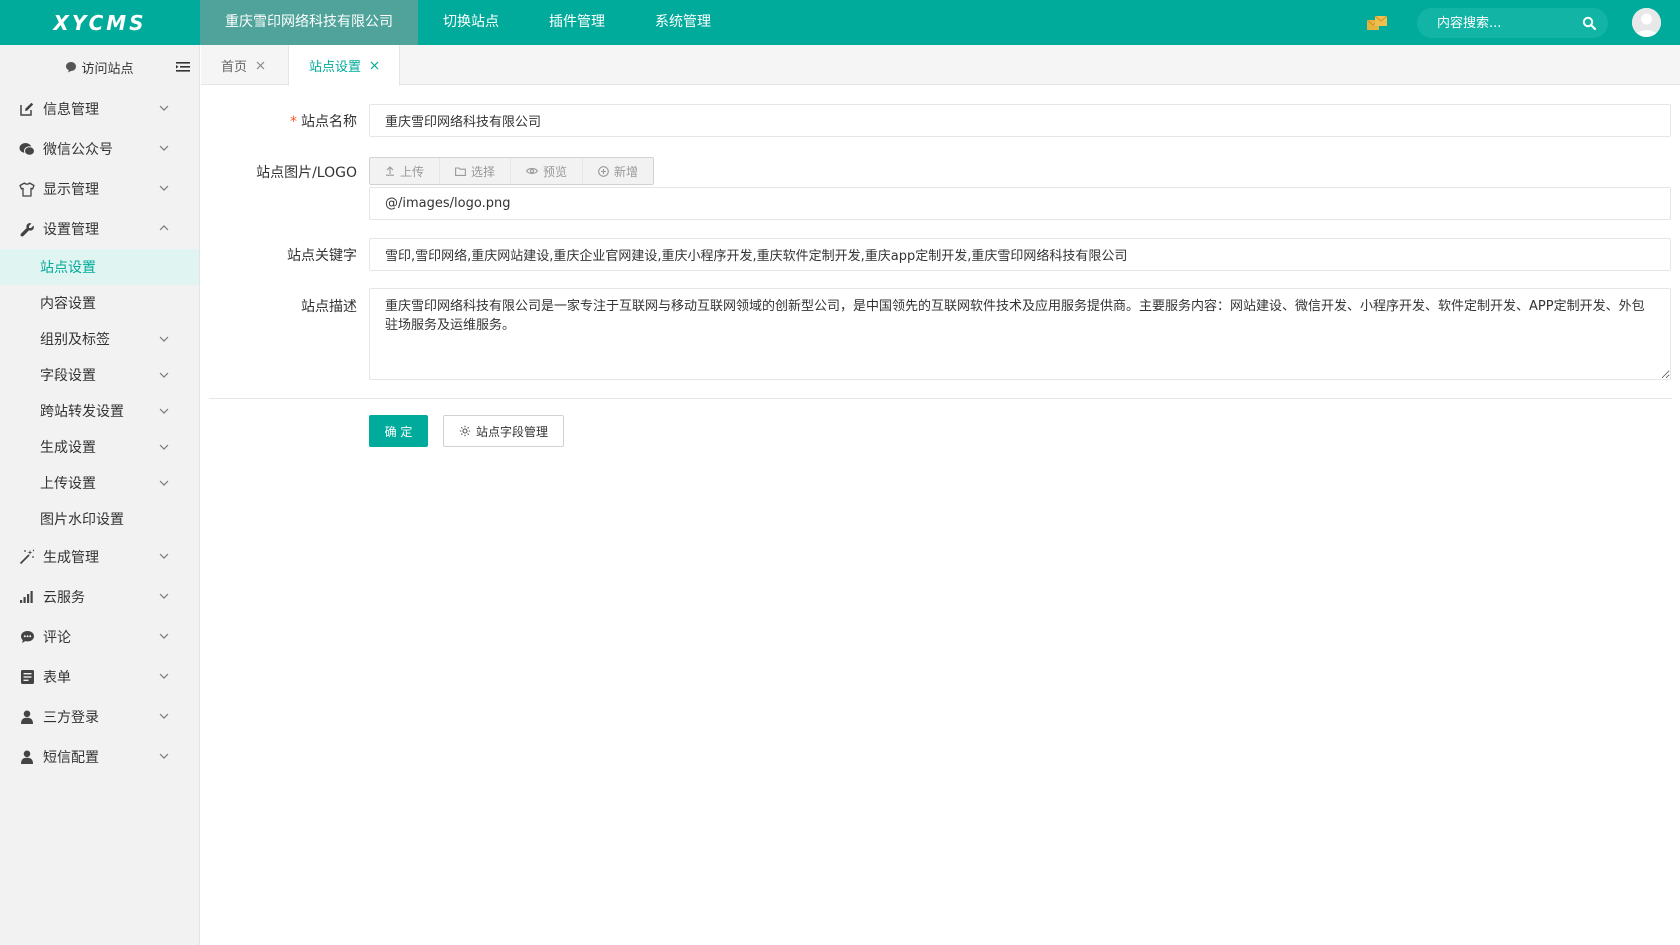 The image size is (1680, 945). Describe the element at coordinates (57, 638) in the screenshot. I see `sidebar-item-label: 评论` at that location.